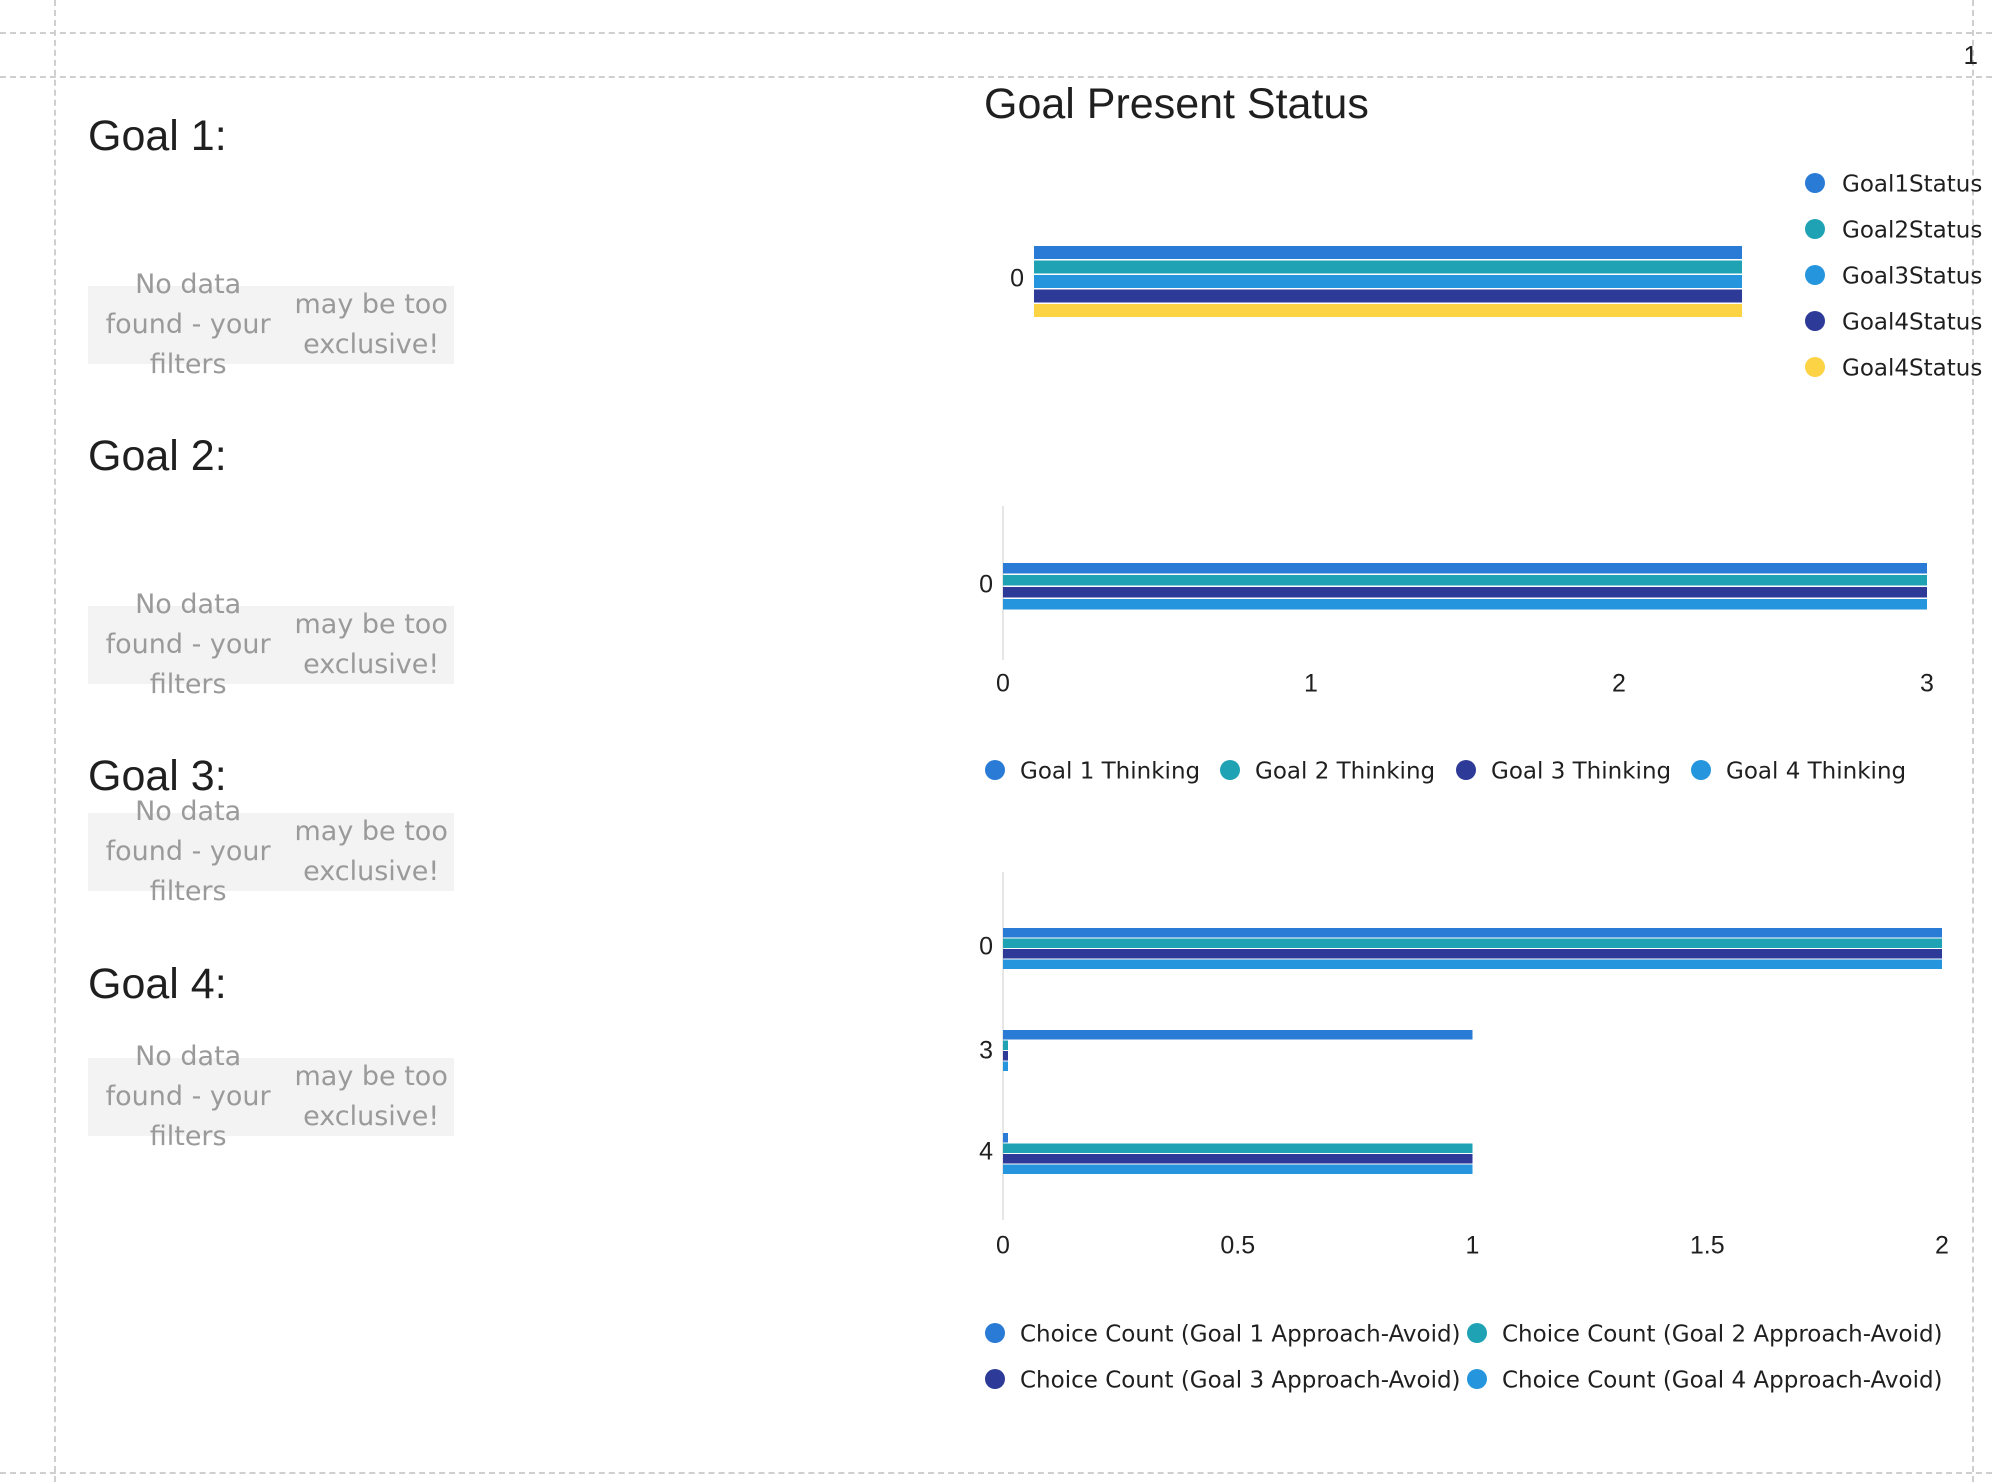  I want to click on chart-3-x-tick-label: 1.5, so click(1707, 1246).